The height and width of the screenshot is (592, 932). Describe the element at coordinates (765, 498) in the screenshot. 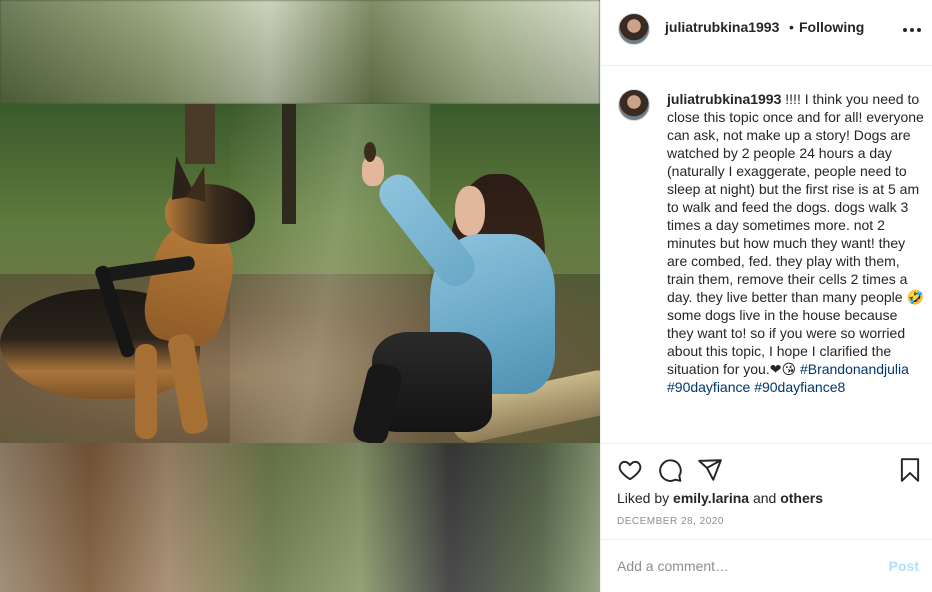

I see `likes-middle: and` at that location.